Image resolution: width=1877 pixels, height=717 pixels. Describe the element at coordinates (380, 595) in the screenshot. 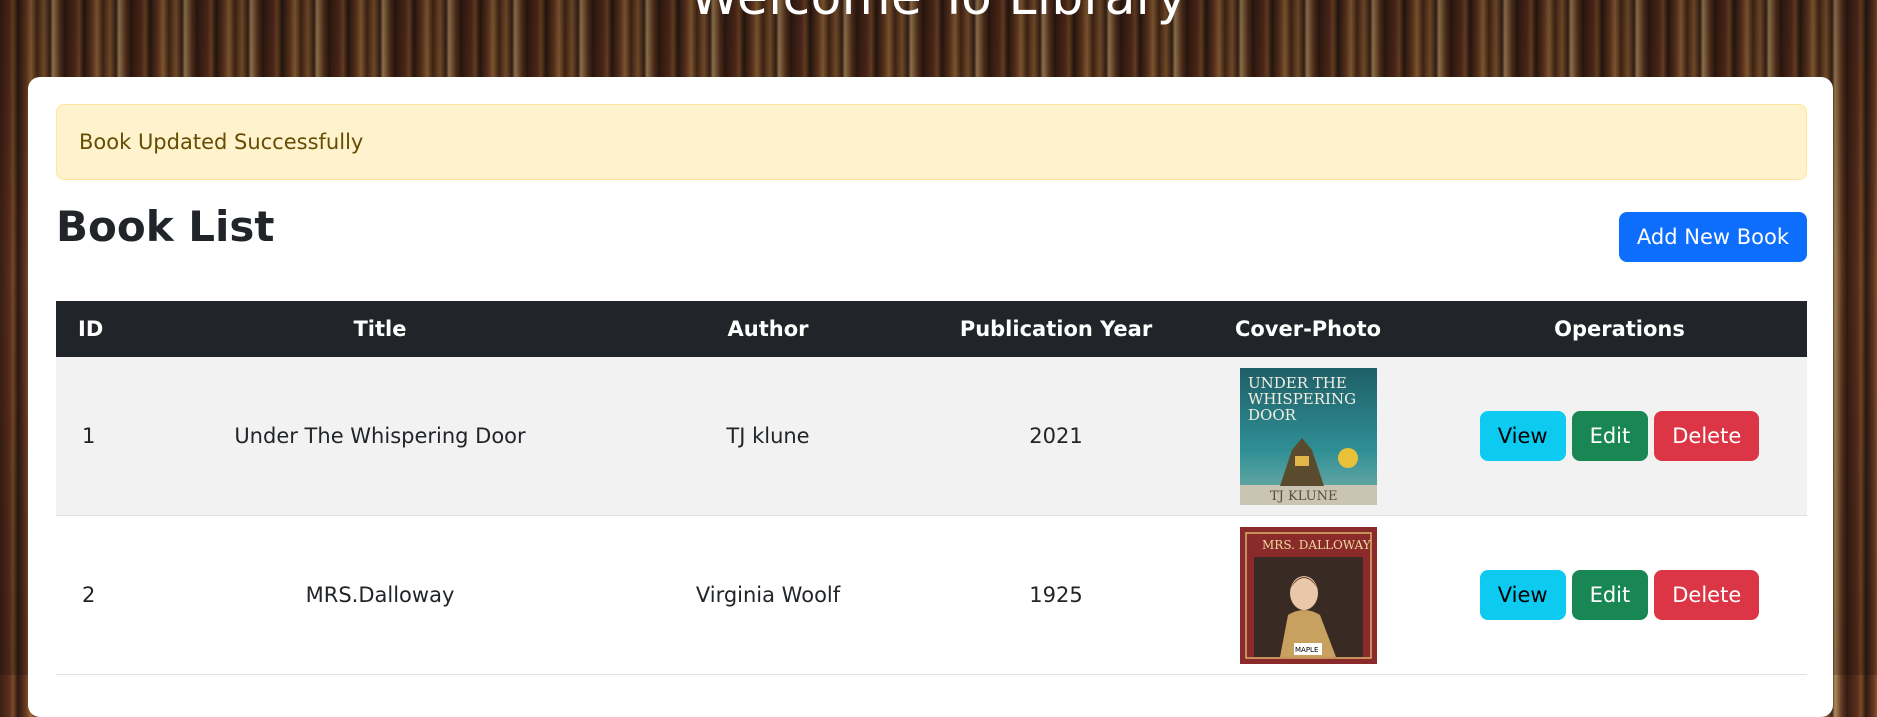

I see `book-title: MRS.Dalloway` at that location.